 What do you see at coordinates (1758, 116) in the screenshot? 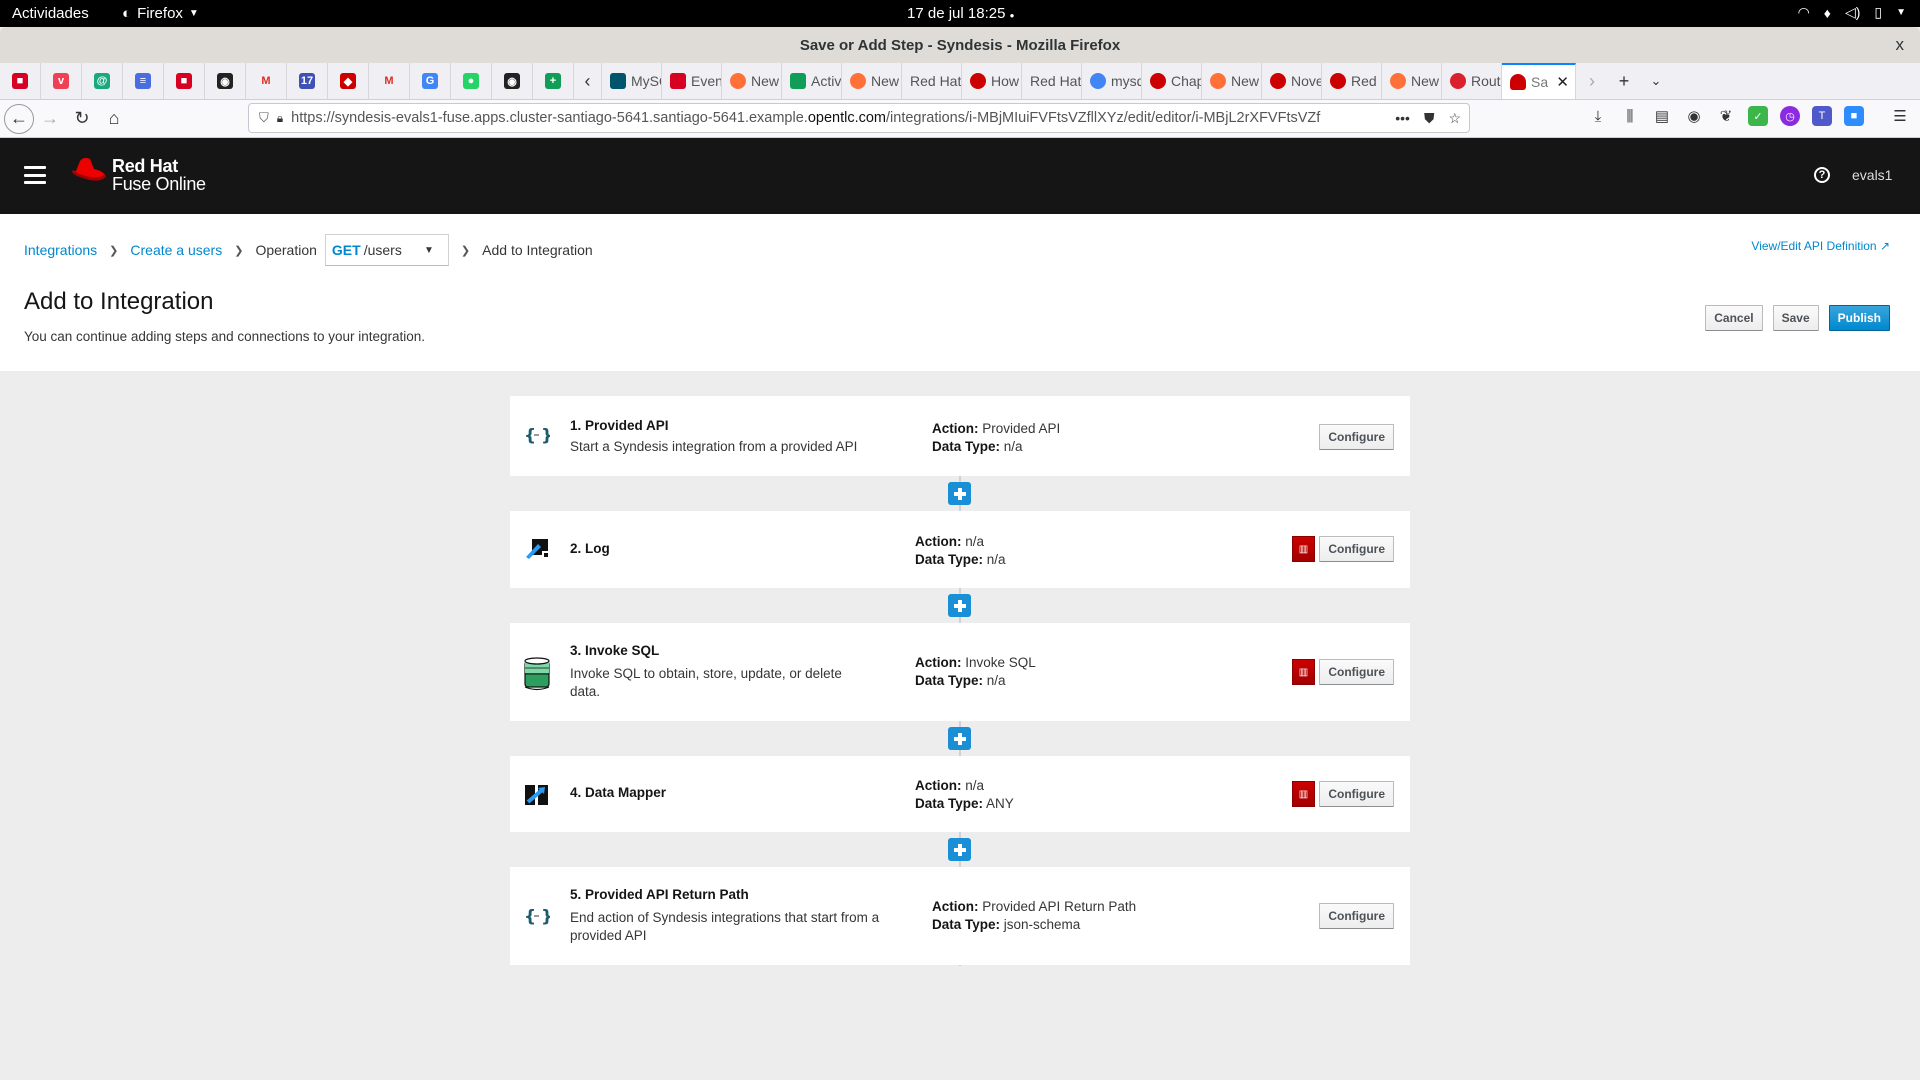
I see `privacy-badger-icon: ✓` at bounding box center [1758, 116].